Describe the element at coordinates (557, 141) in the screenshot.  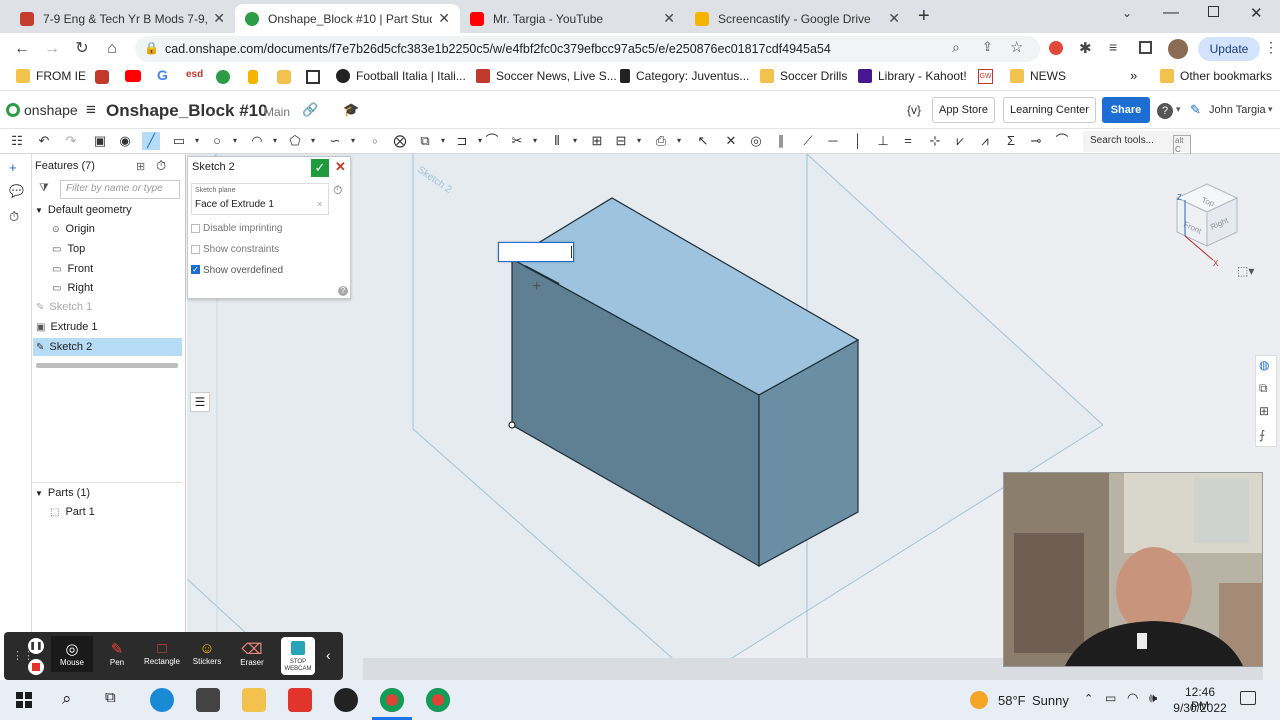
I see `mirror-tool-icon: ⫴` at that location.